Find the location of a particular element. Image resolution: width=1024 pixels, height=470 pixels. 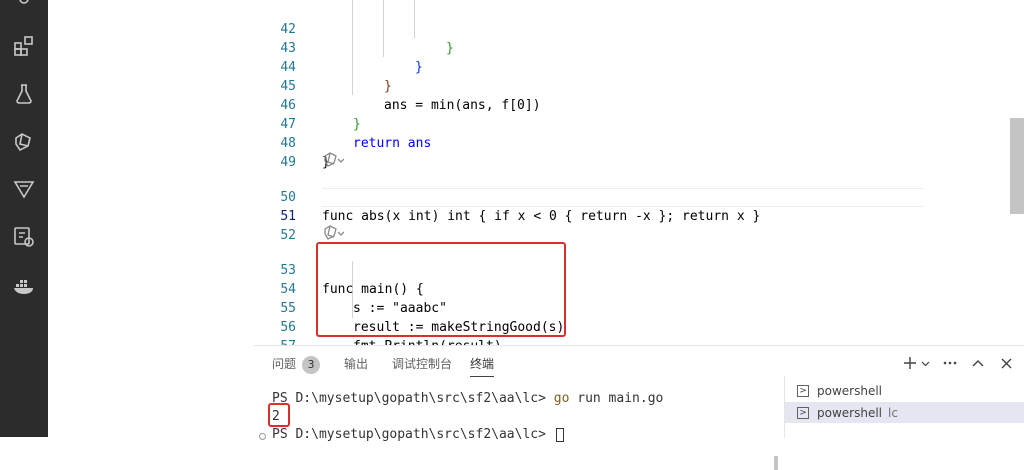

more-icon is located at coordinates (950, 363).